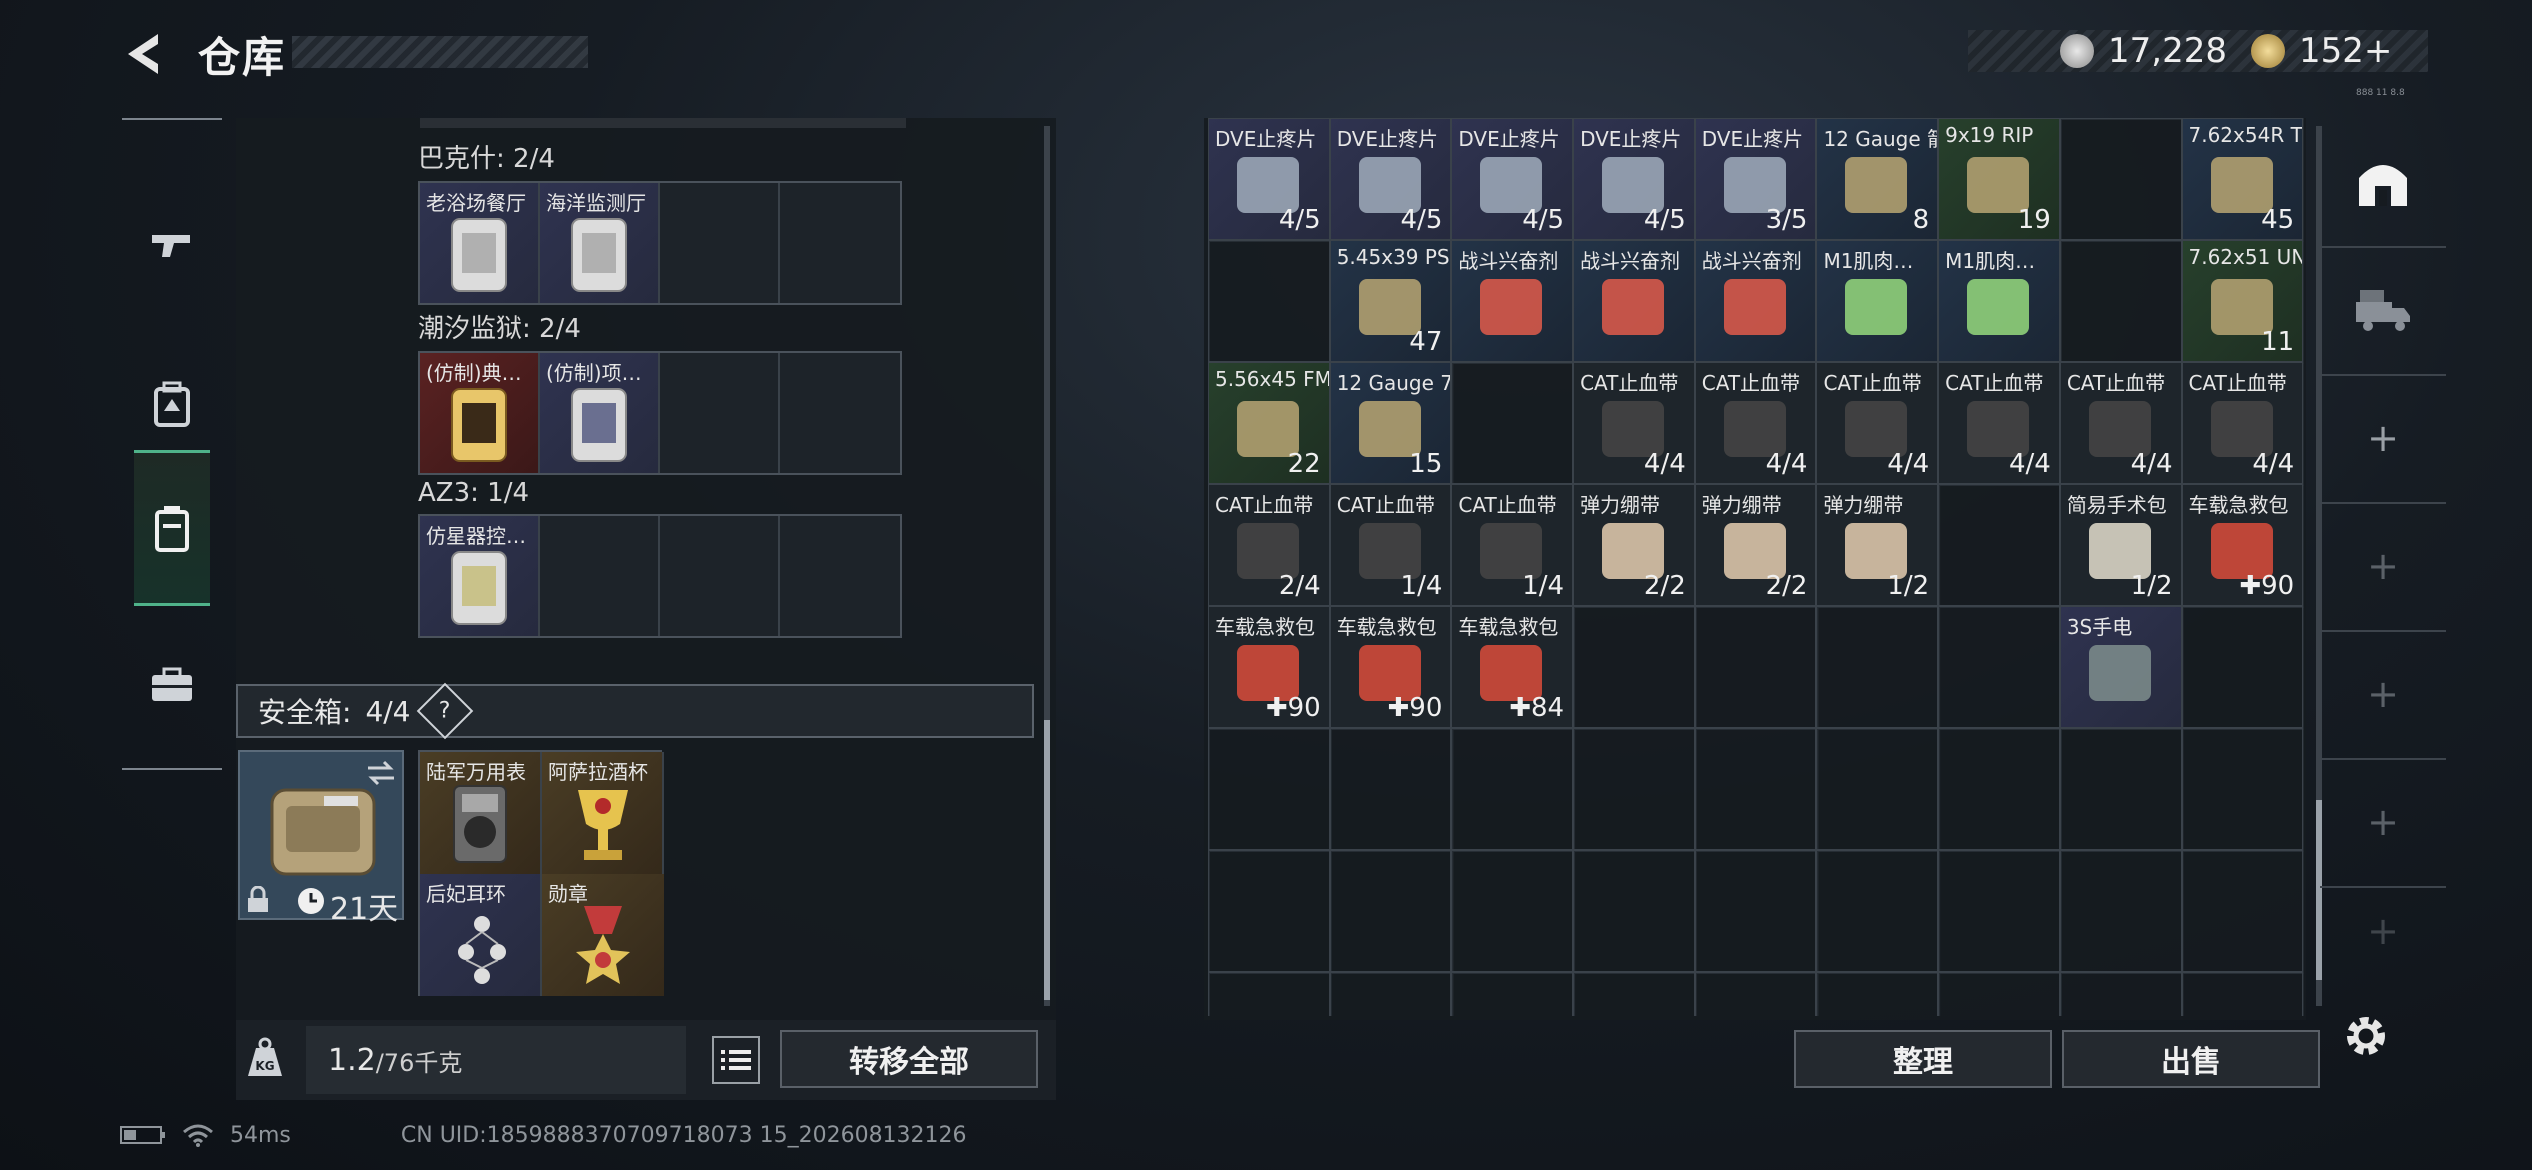 The height and width of the screenshot is (1170, 2532). Describe the element at coordinates (2383, 183) in the screenshot. I see `nav-storage` at that location.